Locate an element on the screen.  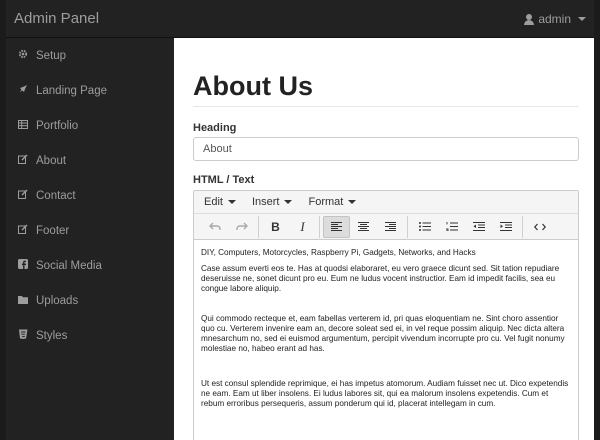
align-left-button is located at coordinates (336, 226).